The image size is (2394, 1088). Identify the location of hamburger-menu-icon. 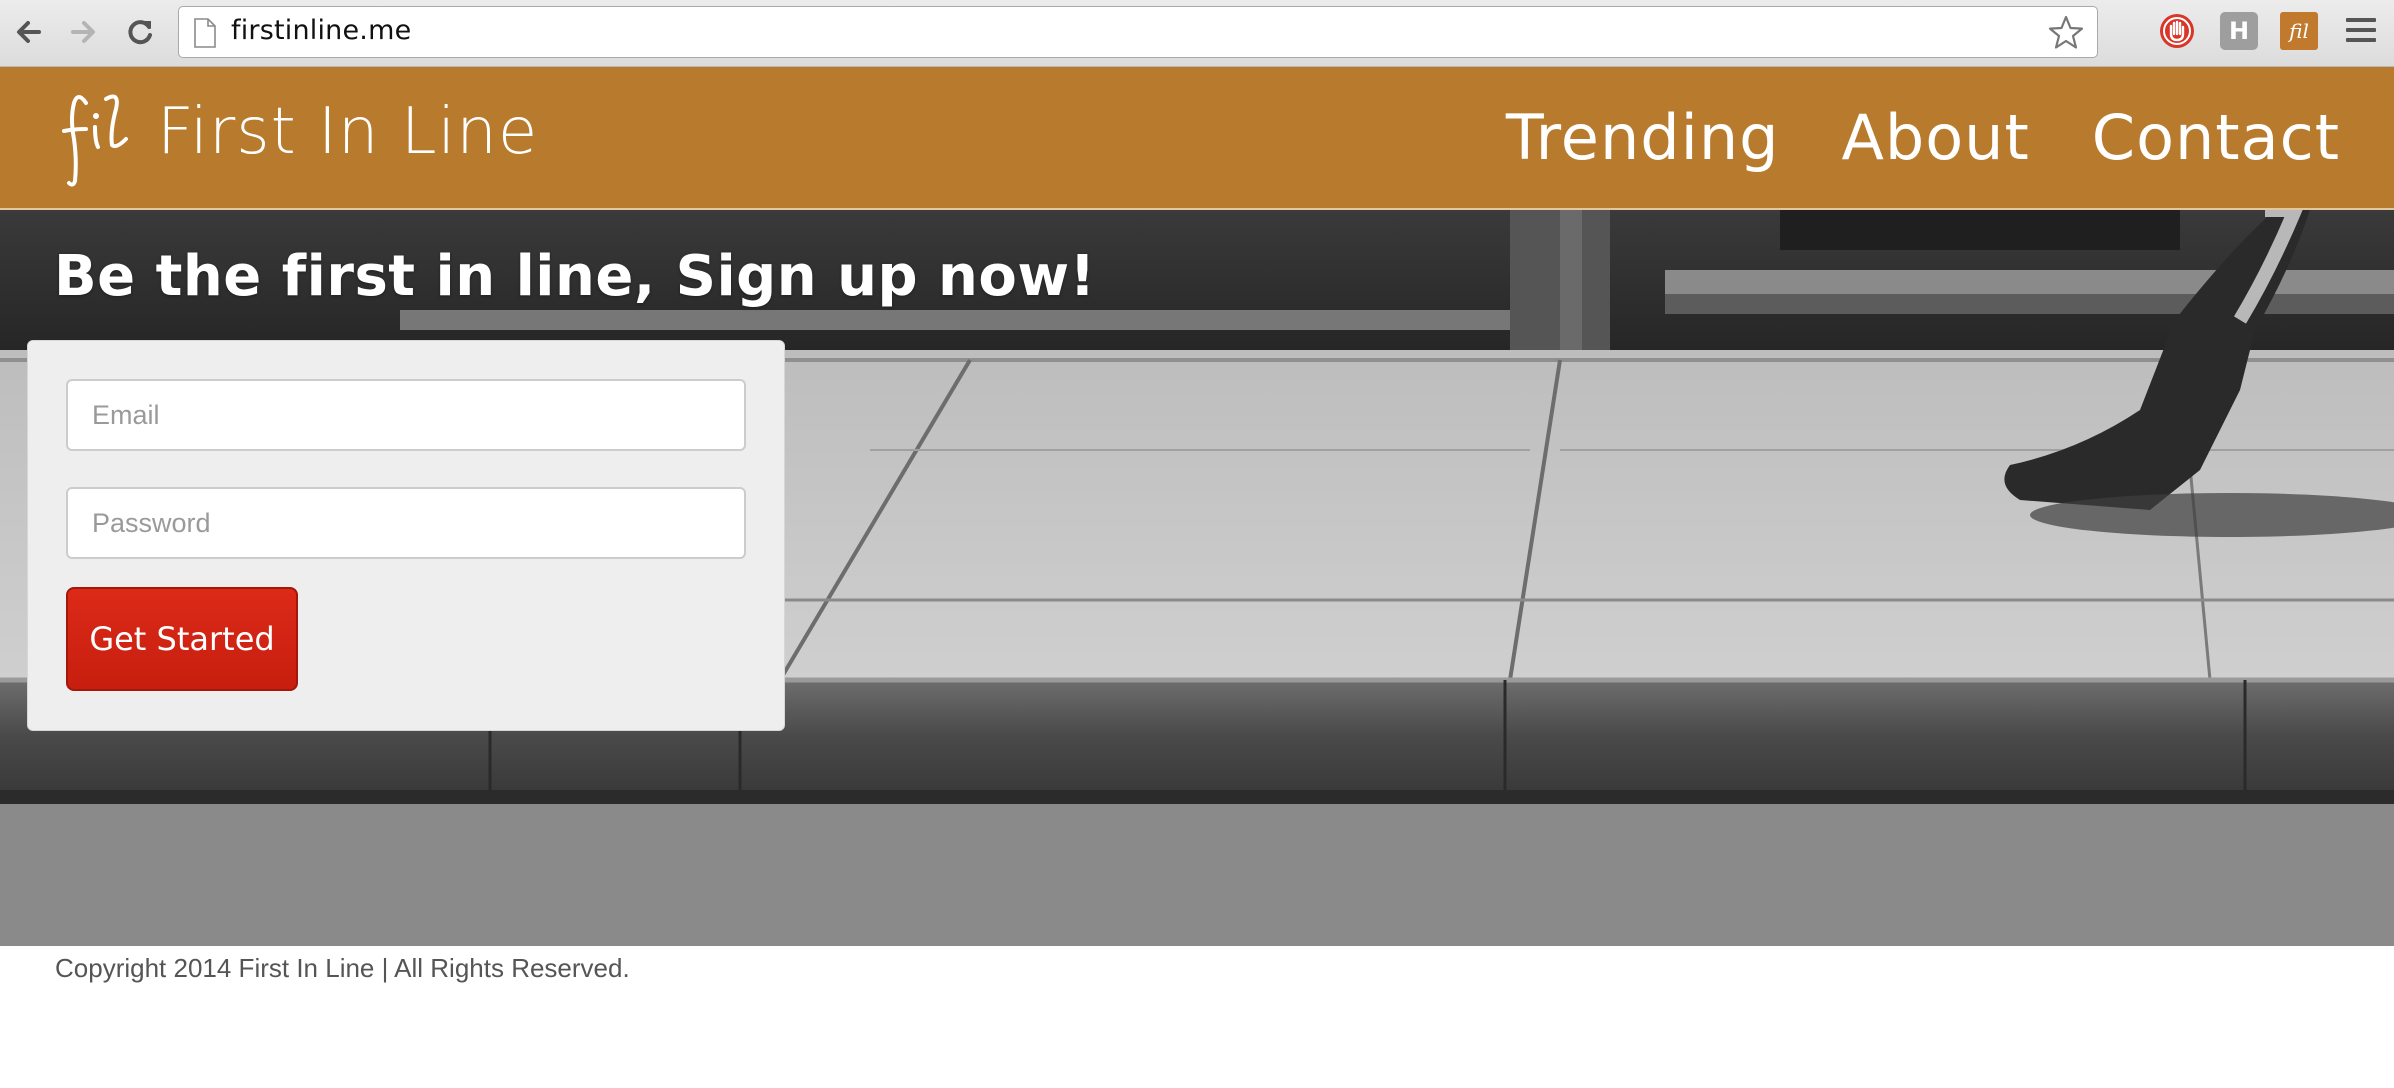
(2361, 31).